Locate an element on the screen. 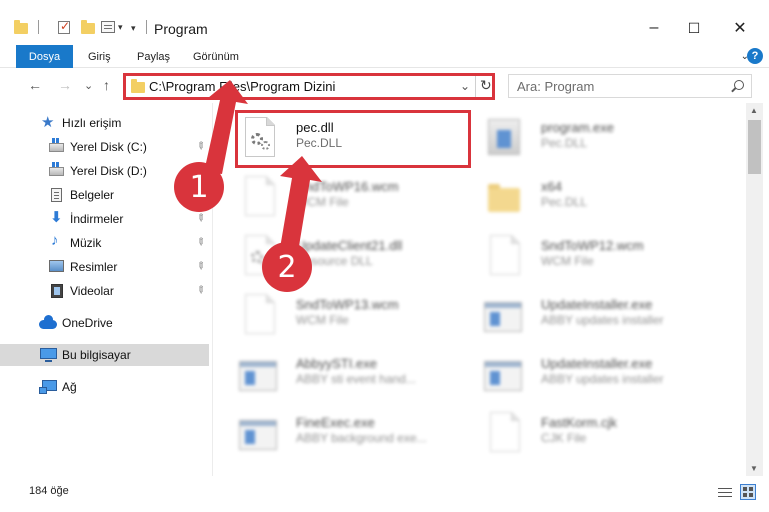 The height and width of the screenshot is (512, 769). qa-chevron-icon: ▾ is located at coordinates (120, 27).